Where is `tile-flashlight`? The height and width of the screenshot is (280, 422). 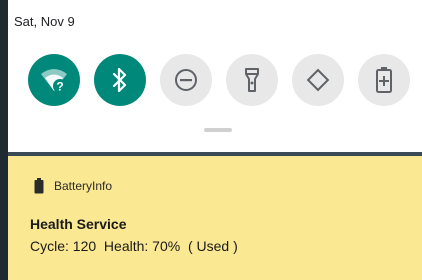
tile-flashlight is located at coordinates (252, 80).